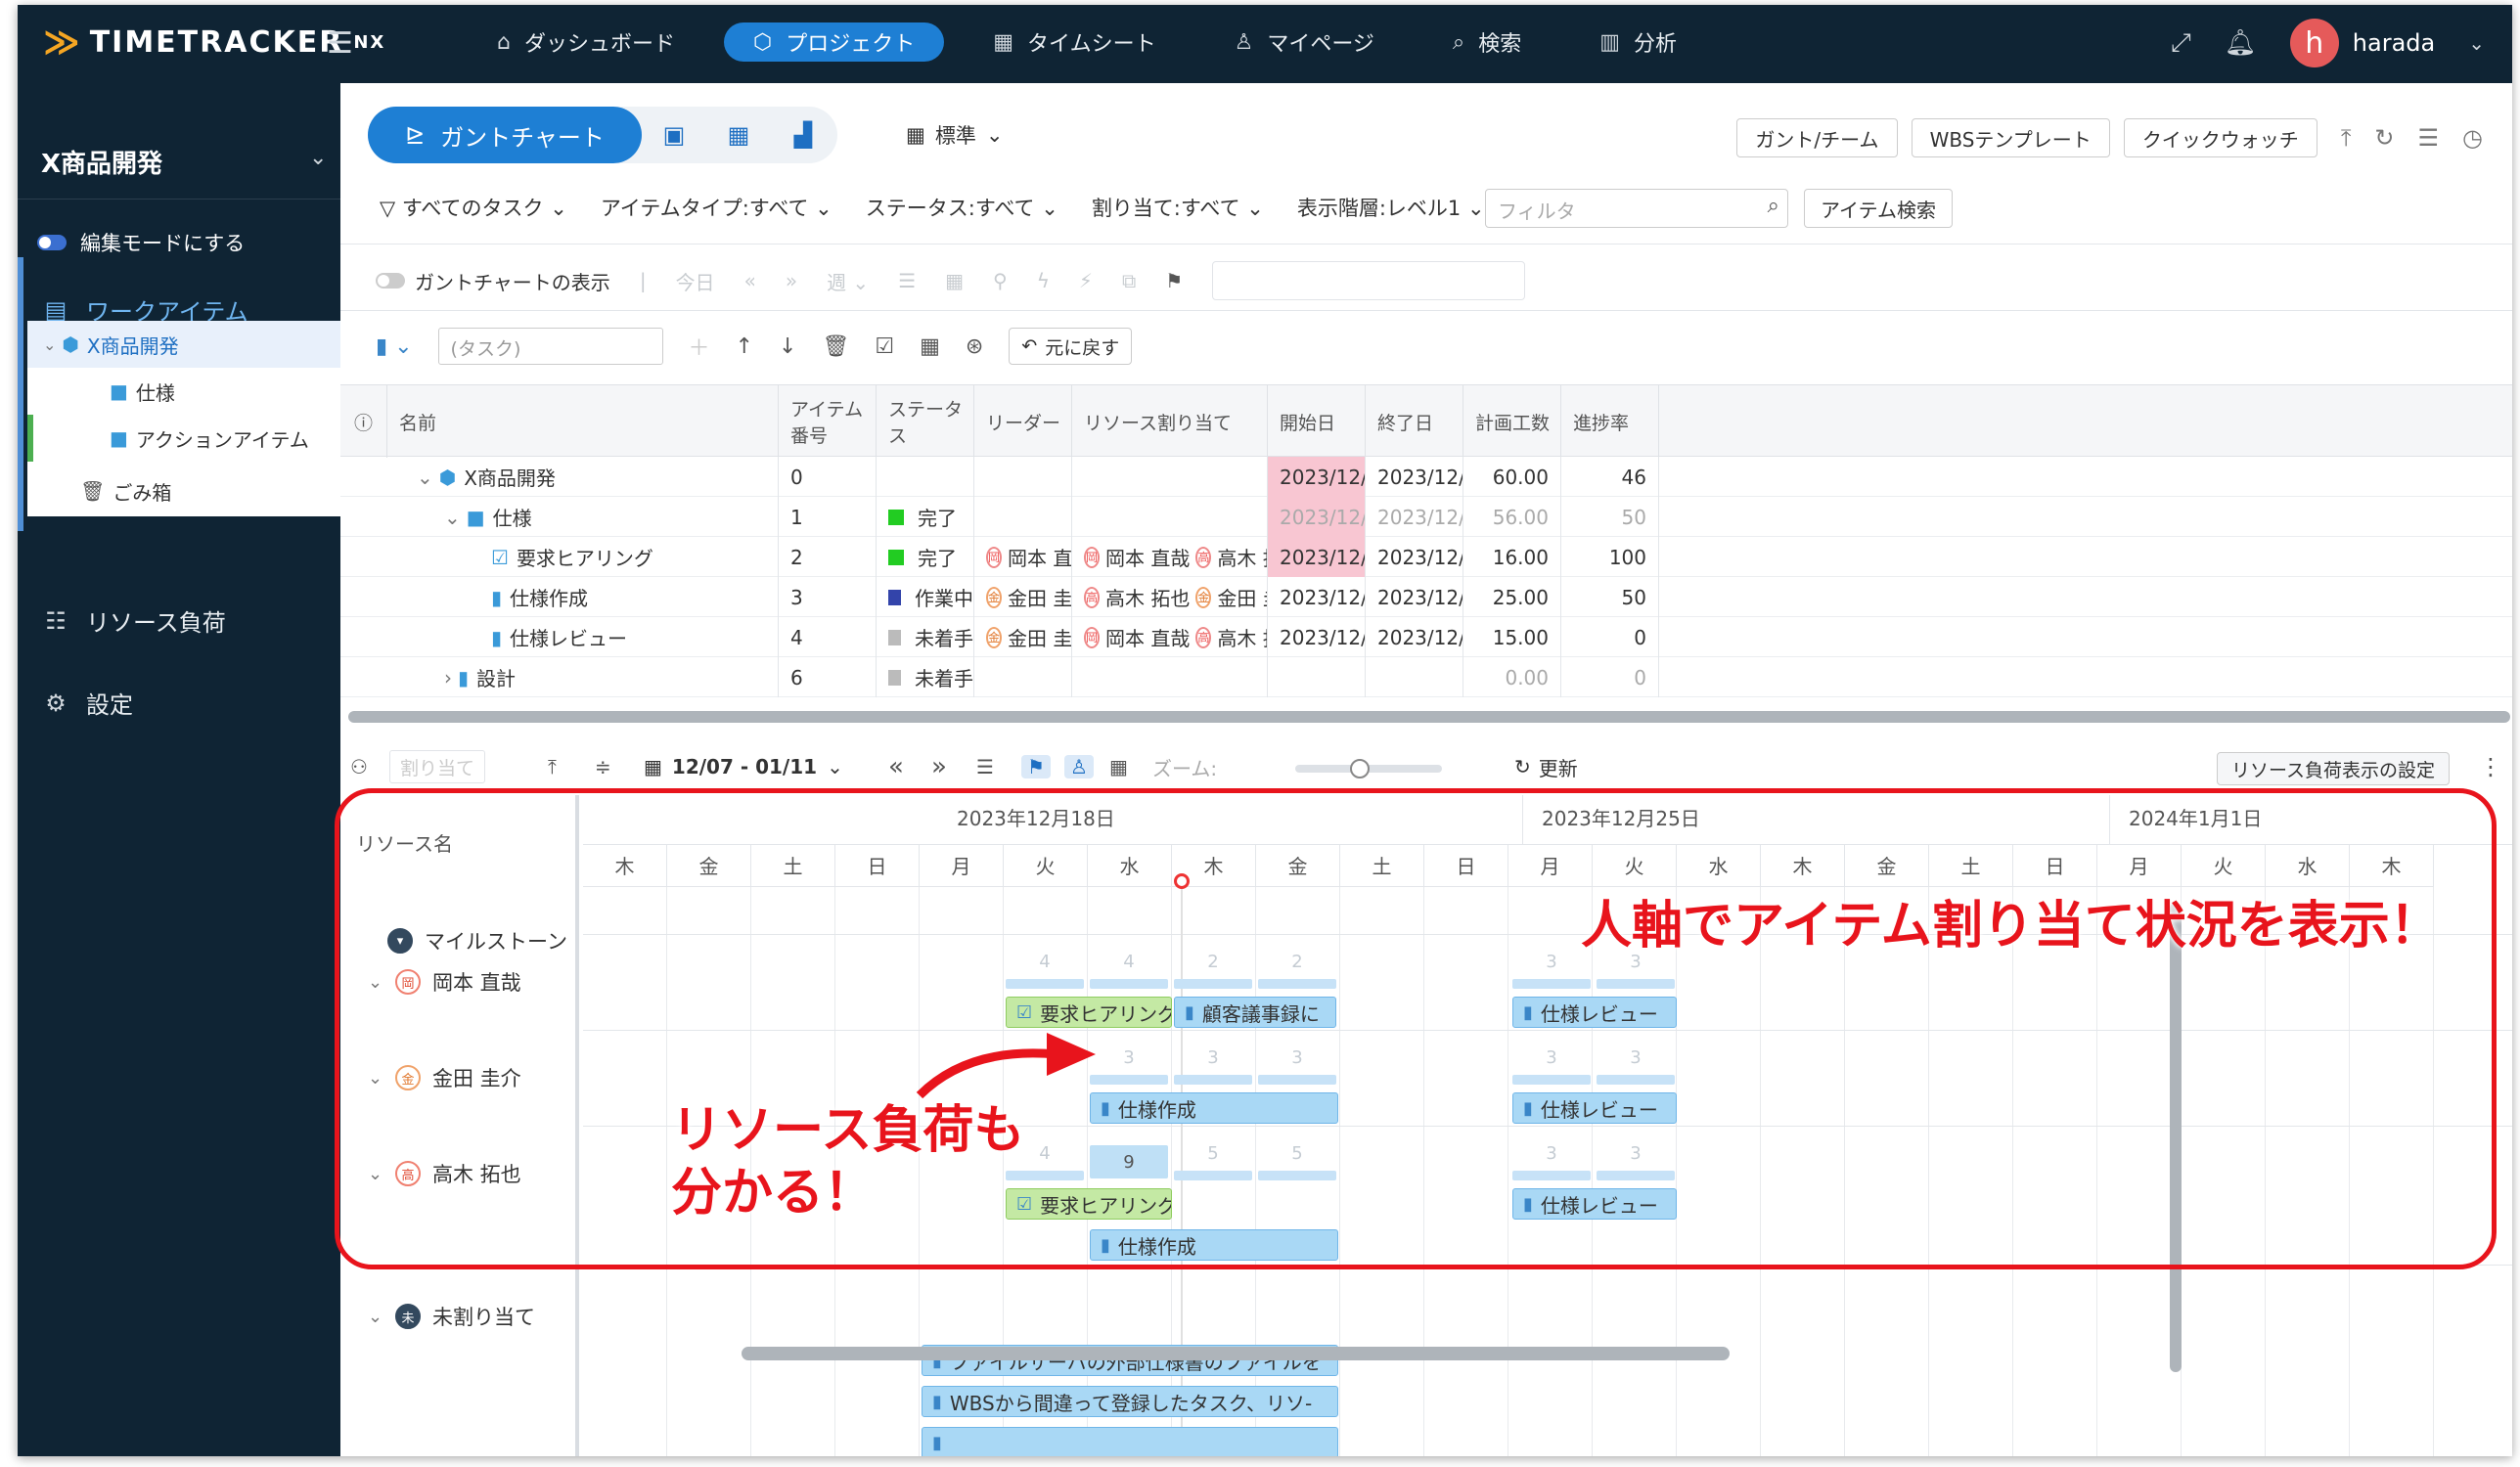  What do you see at coordinates (1023, 517) in the screenshot?
I see `cell-leader` at bounding box center [1023, 517].